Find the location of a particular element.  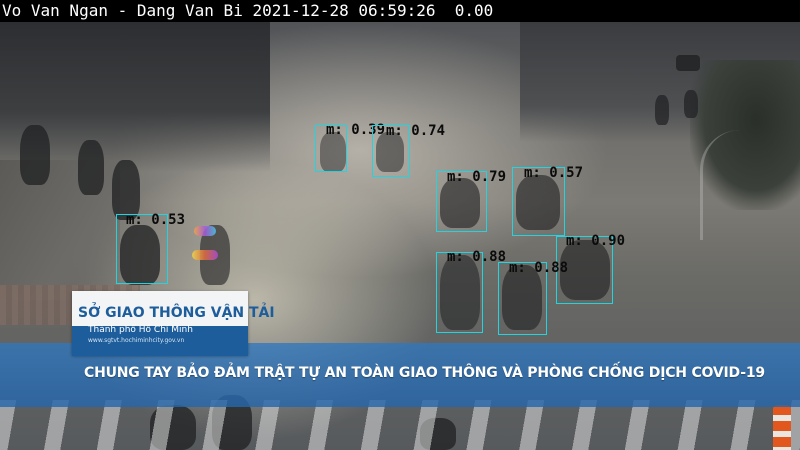

car is located at coordinates (688, 63).